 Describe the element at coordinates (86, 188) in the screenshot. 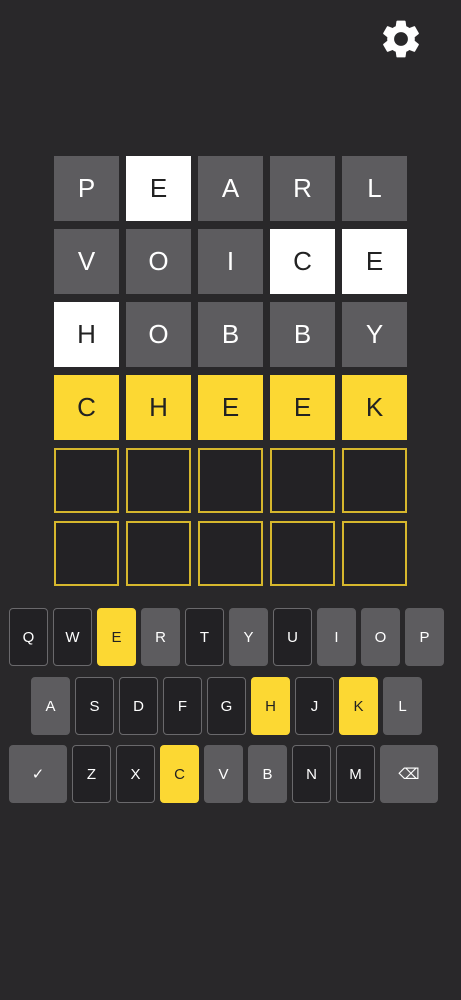

I see `board-tile: P` at that location.